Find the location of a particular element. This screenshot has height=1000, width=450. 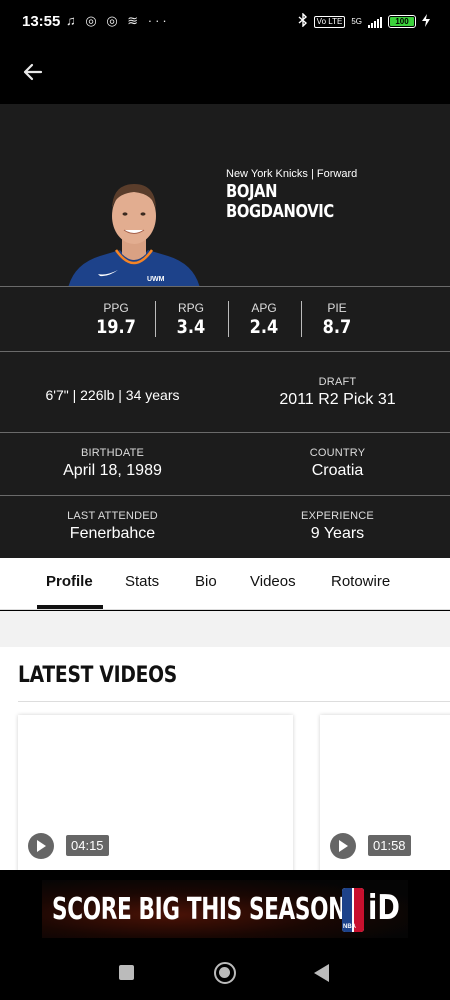

tab-profile: Profile is located at coordinates (69, 581).